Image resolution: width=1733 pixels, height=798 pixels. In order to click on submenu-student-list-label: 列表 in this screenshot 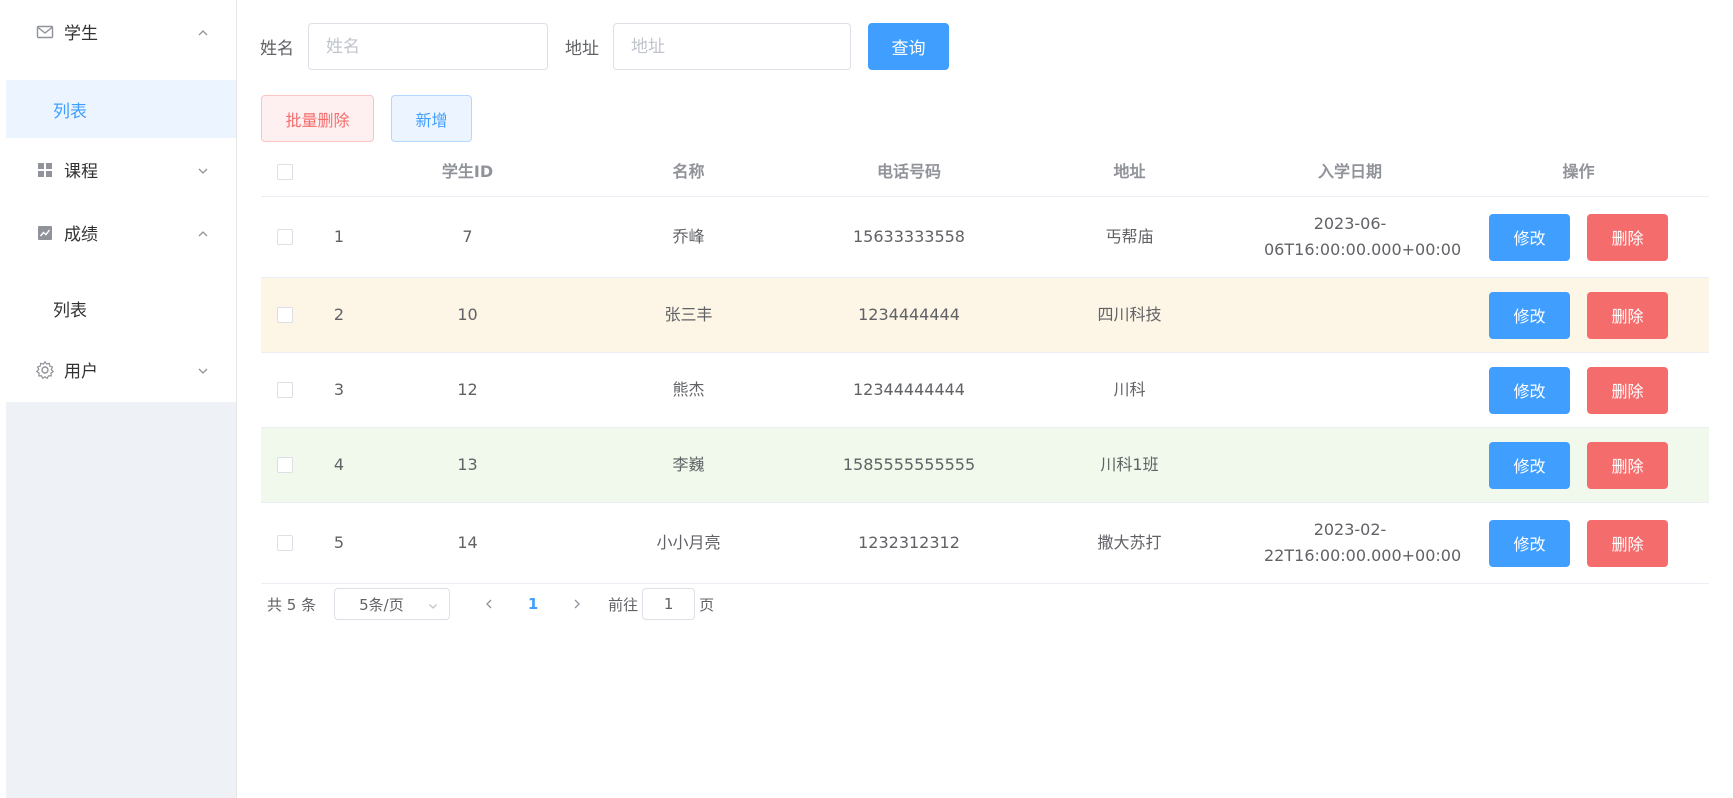, I will do `click(70, 111)`.